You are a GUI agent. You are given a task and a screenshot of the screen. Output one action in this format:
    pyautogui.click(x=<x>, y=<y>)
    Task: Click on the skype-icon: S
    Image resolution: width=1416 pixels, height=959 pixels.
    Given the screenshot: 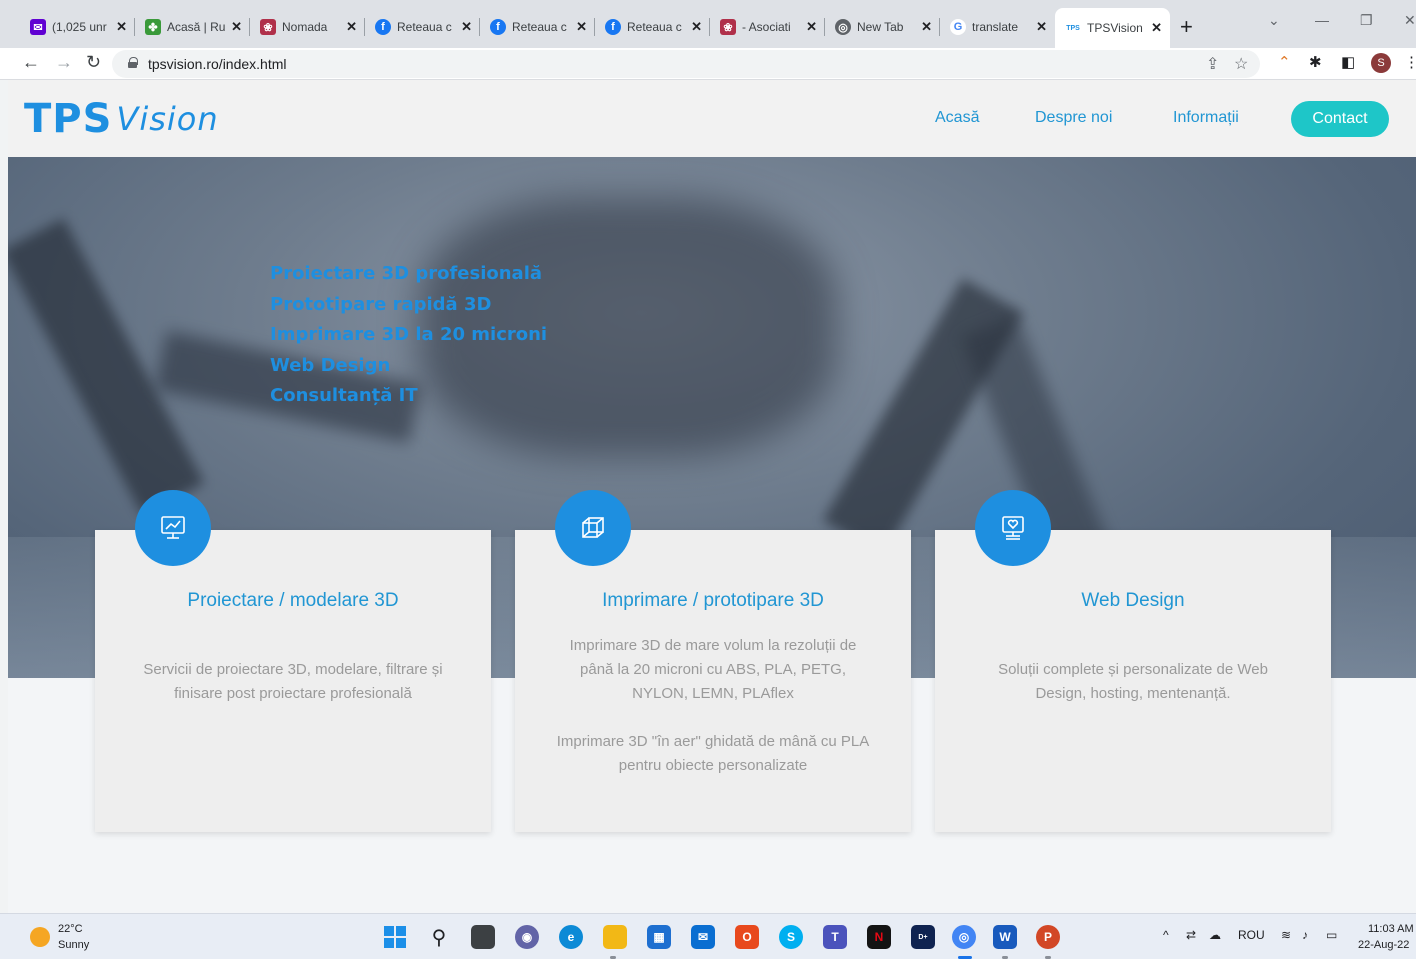 What is the action you would take?
    pyautogui.click(x=791, y=937)
    